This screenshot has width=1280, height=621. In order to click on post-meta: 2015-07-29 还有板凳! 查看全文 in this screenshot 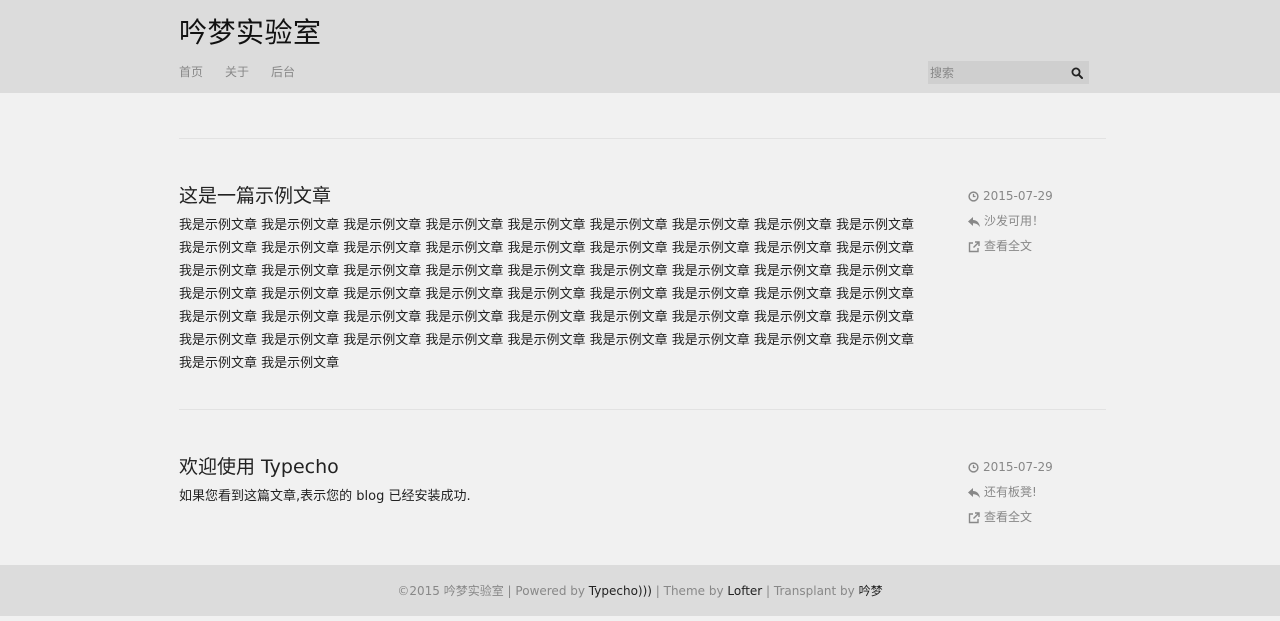, I will do `click(1010, 492)`.